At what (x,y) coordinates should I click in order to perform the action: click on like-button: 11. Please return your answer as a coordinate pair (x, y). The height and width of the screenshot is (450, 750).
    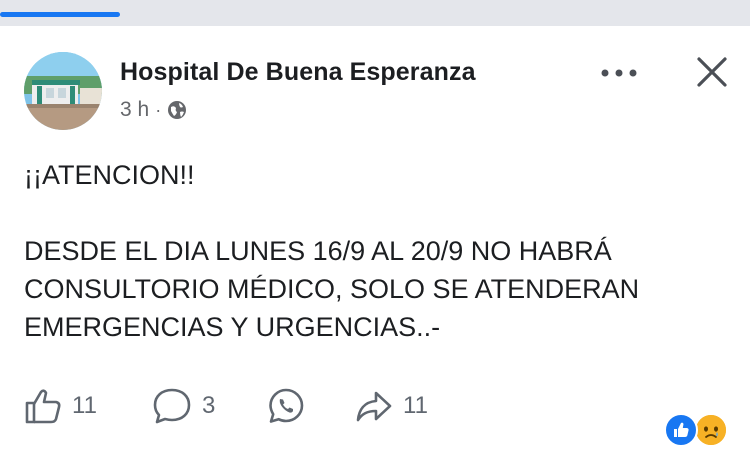
    Looking at the image, I should click on (88, 406).